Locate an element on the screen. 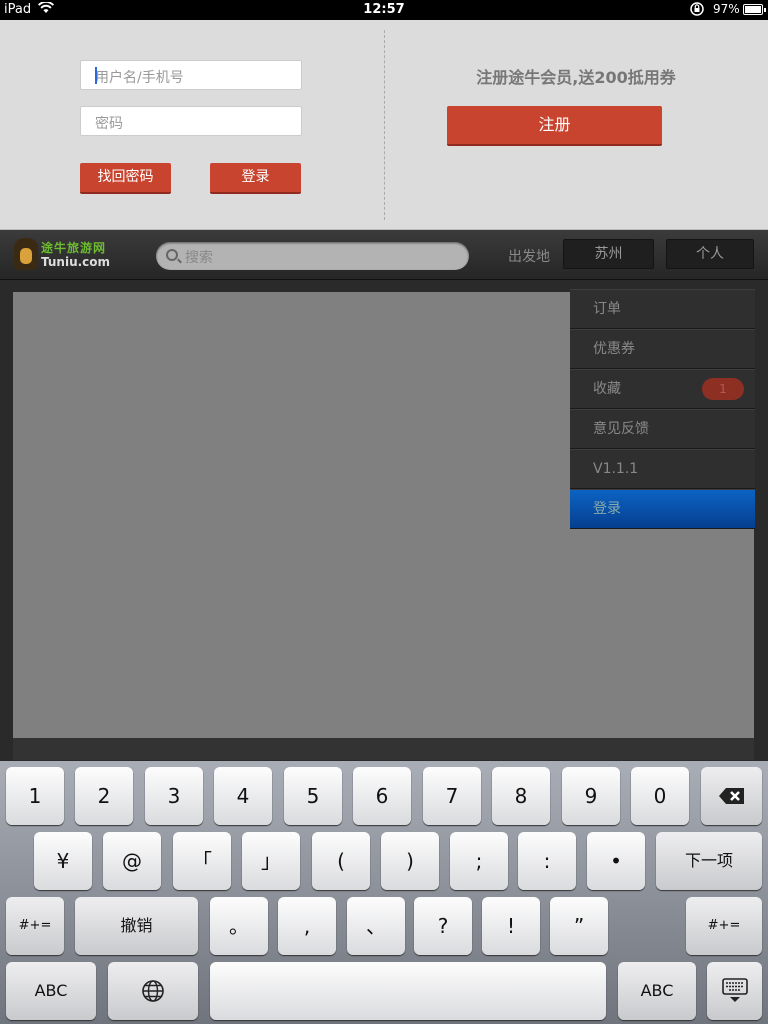 The width and height of the screenshot is (768, 1024). key-right-quote: ” is located at coordinates (579, 926).